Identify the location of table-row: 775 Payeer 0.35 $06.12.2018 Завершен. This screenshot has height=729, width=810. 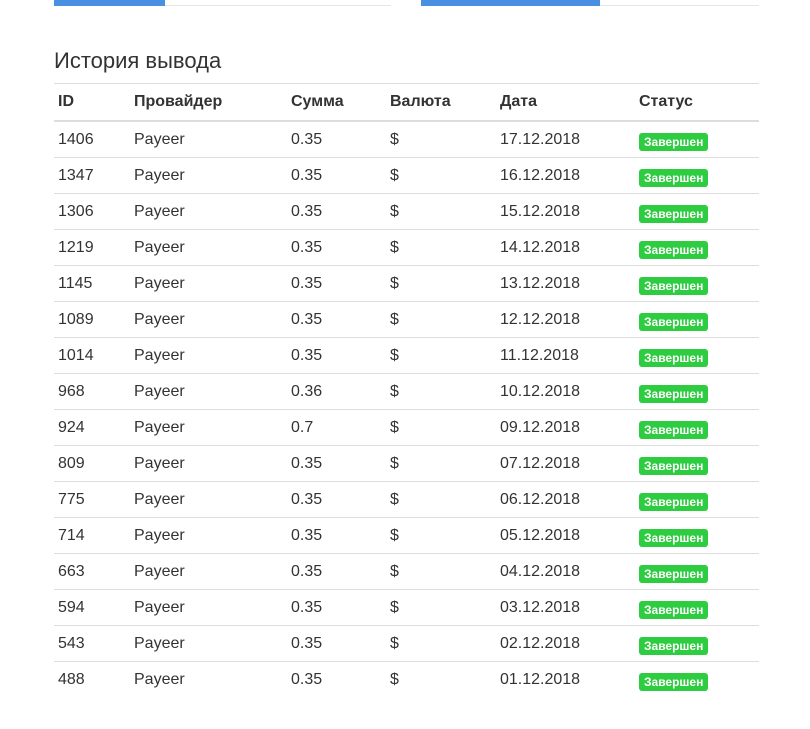
(406, 499).